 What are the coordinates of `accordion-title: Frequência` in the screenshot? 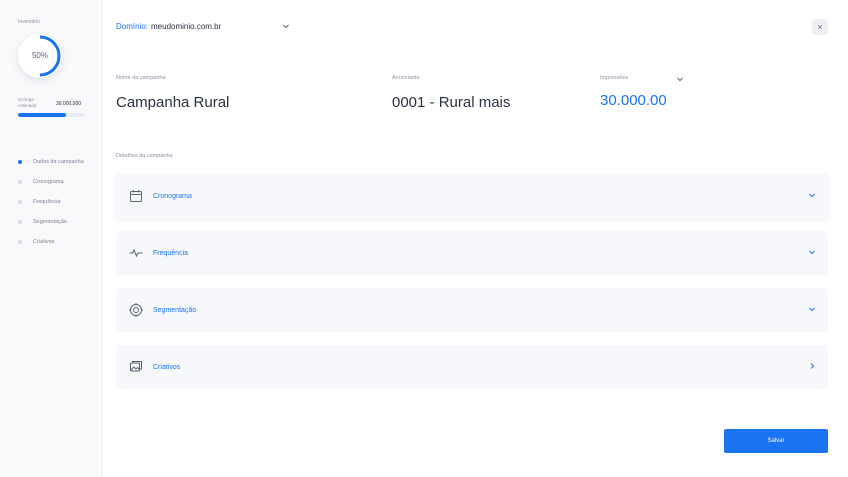 It's located at (171, 253).